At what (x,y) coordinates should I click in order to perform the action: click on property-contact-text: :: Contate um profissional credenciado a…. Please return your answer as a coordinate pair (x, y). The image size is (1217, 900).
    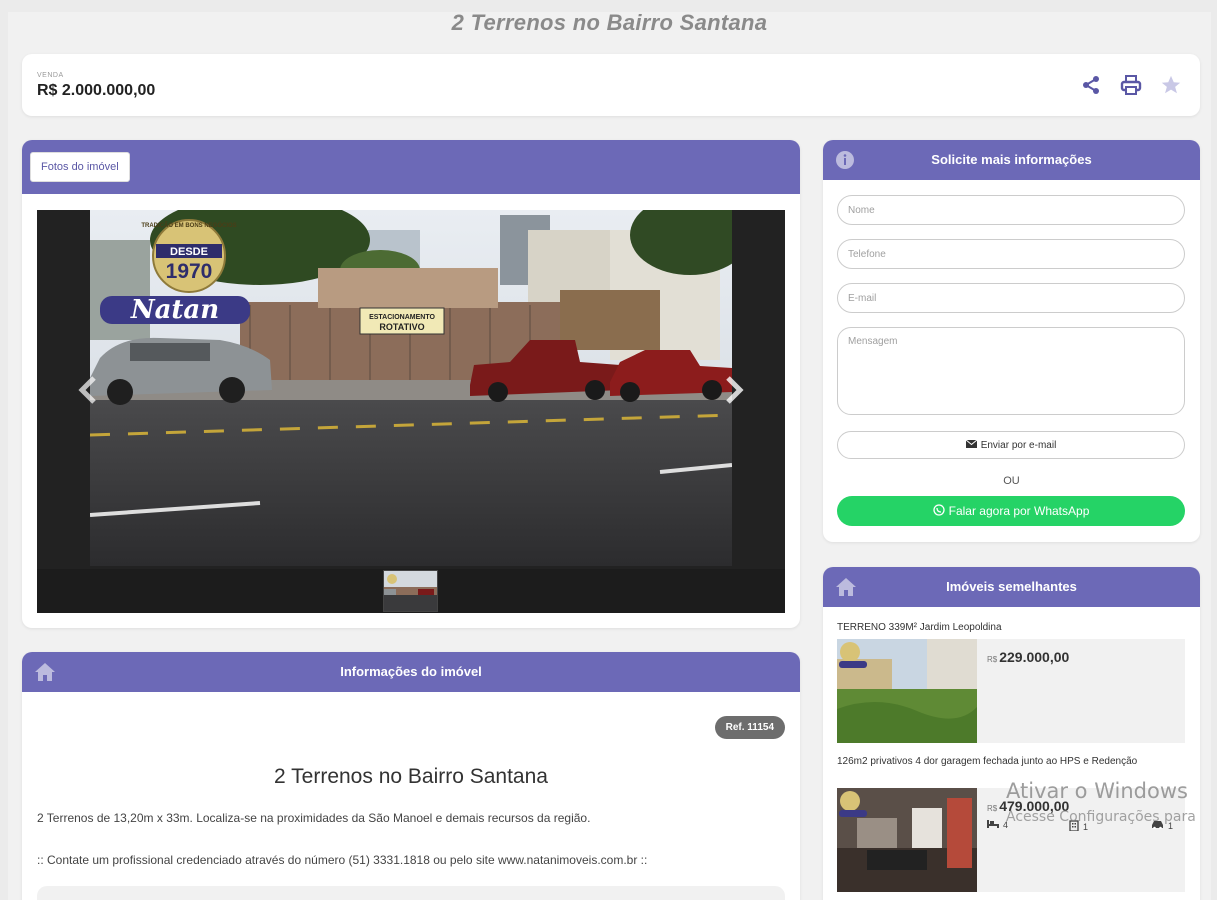
    Looking at the image, I should click on (342, 860).